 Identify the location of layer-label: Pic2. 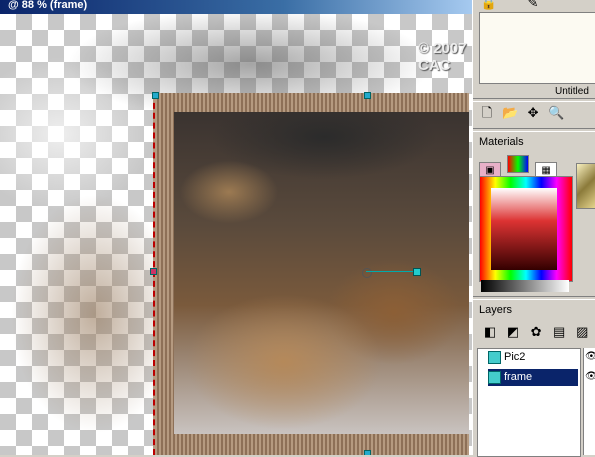
(515, 357).